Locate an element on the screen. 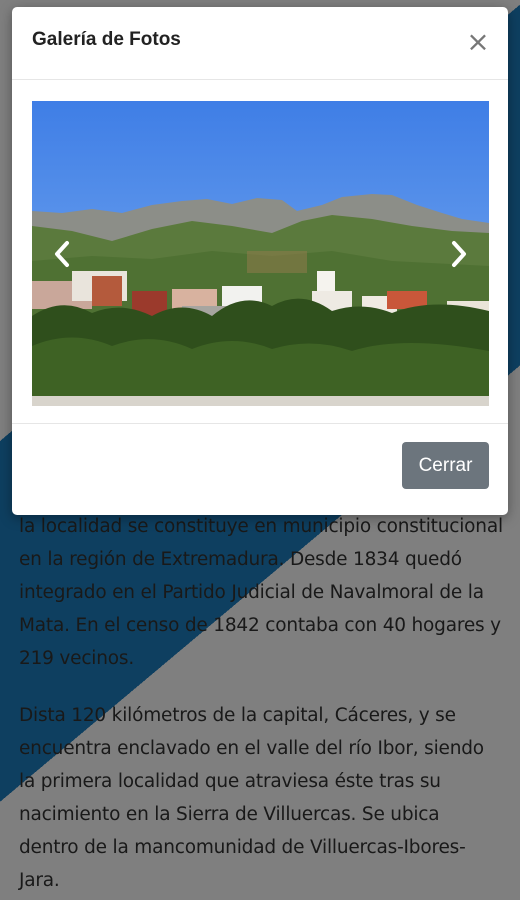 Image resolution: width=520 pixels, height=921 pixels. chevron-left-icon is located at coordinates (62, 253).